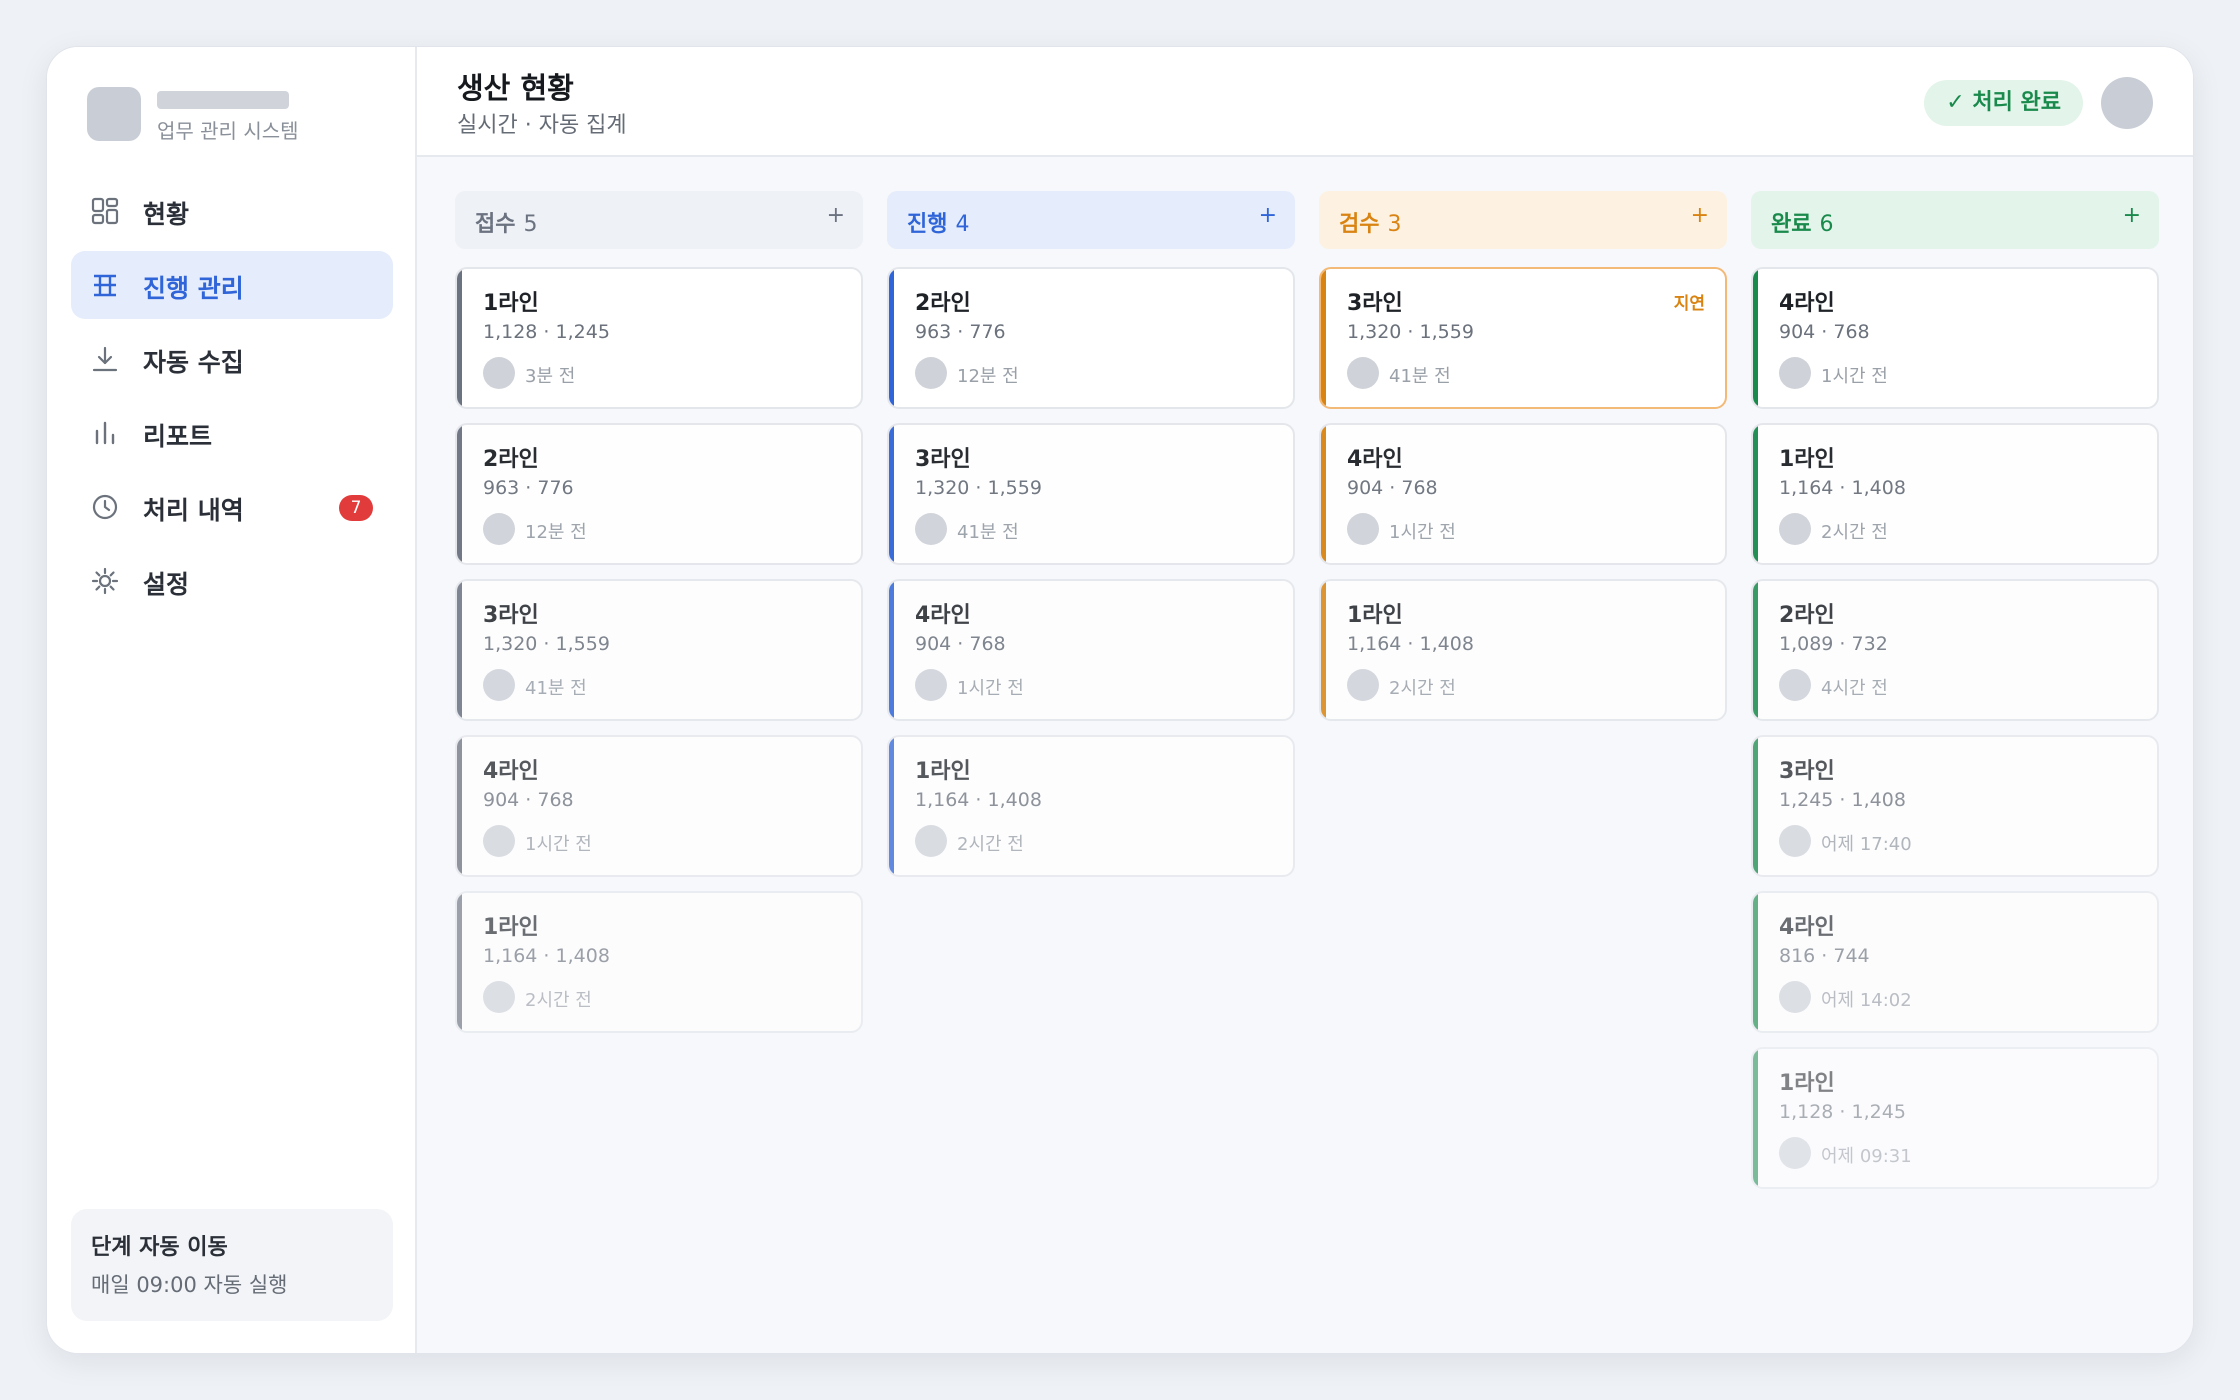  Describe the element at coordinates (166, 214) in the screenshot. I see `sidebar-item-label: 현황` at that location.